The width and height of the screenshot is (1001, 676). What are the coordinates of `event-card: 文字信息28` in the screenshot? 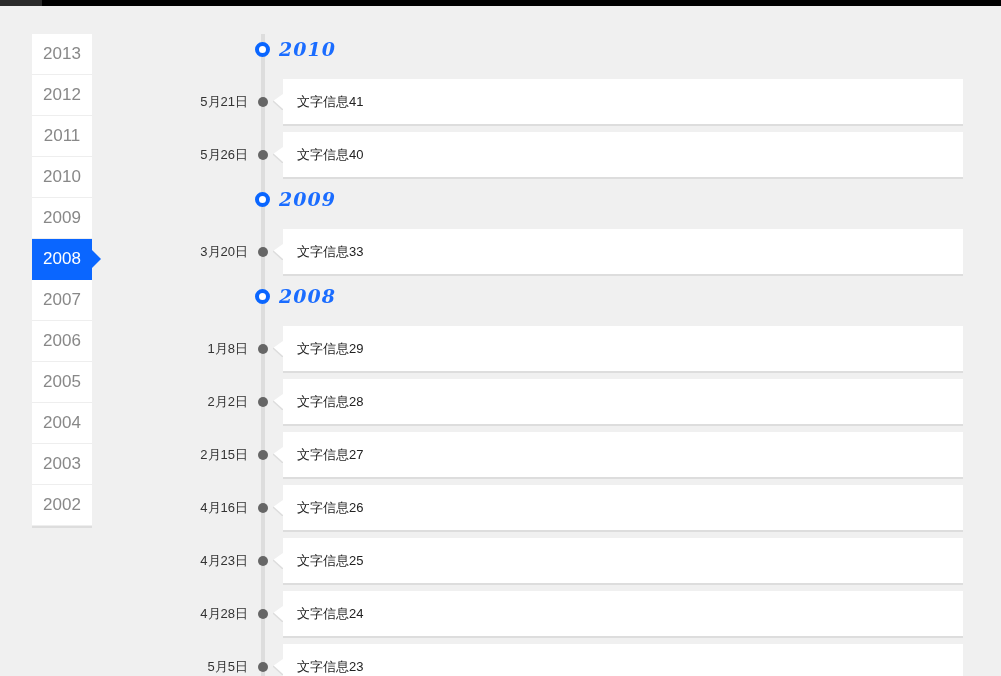 It's located at (623, 401).